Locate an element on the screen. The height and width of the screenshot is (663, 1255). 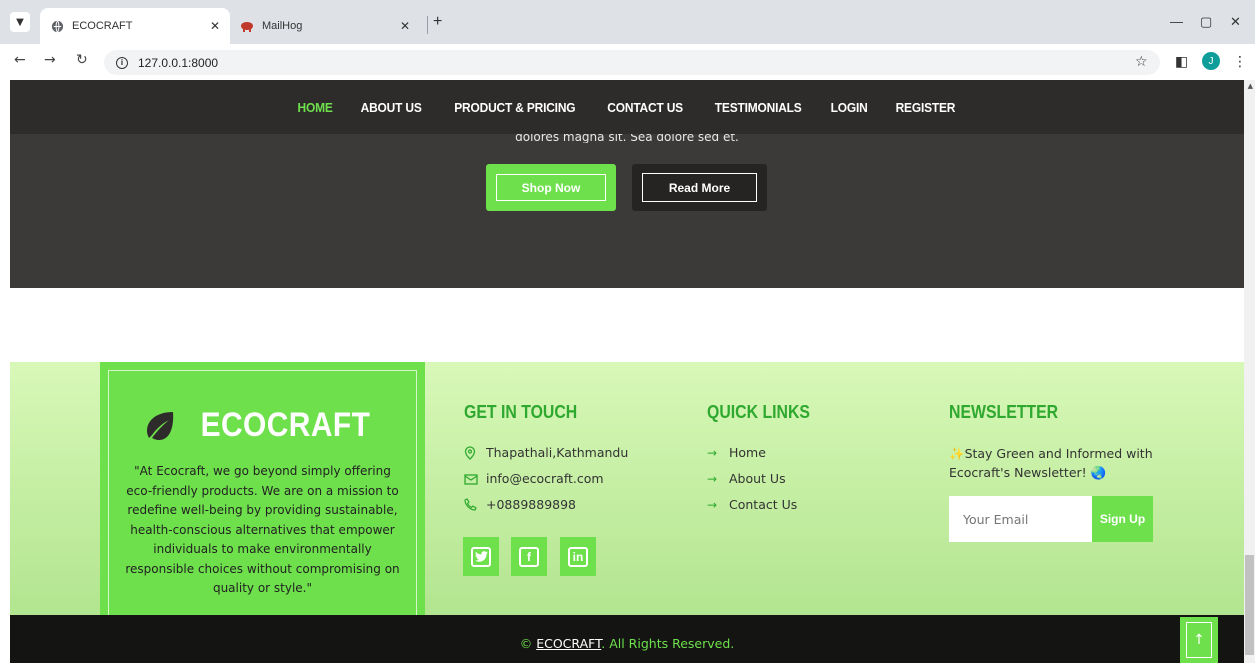
nav-about-us: ABOUT US is located at coordinates (391, 107).